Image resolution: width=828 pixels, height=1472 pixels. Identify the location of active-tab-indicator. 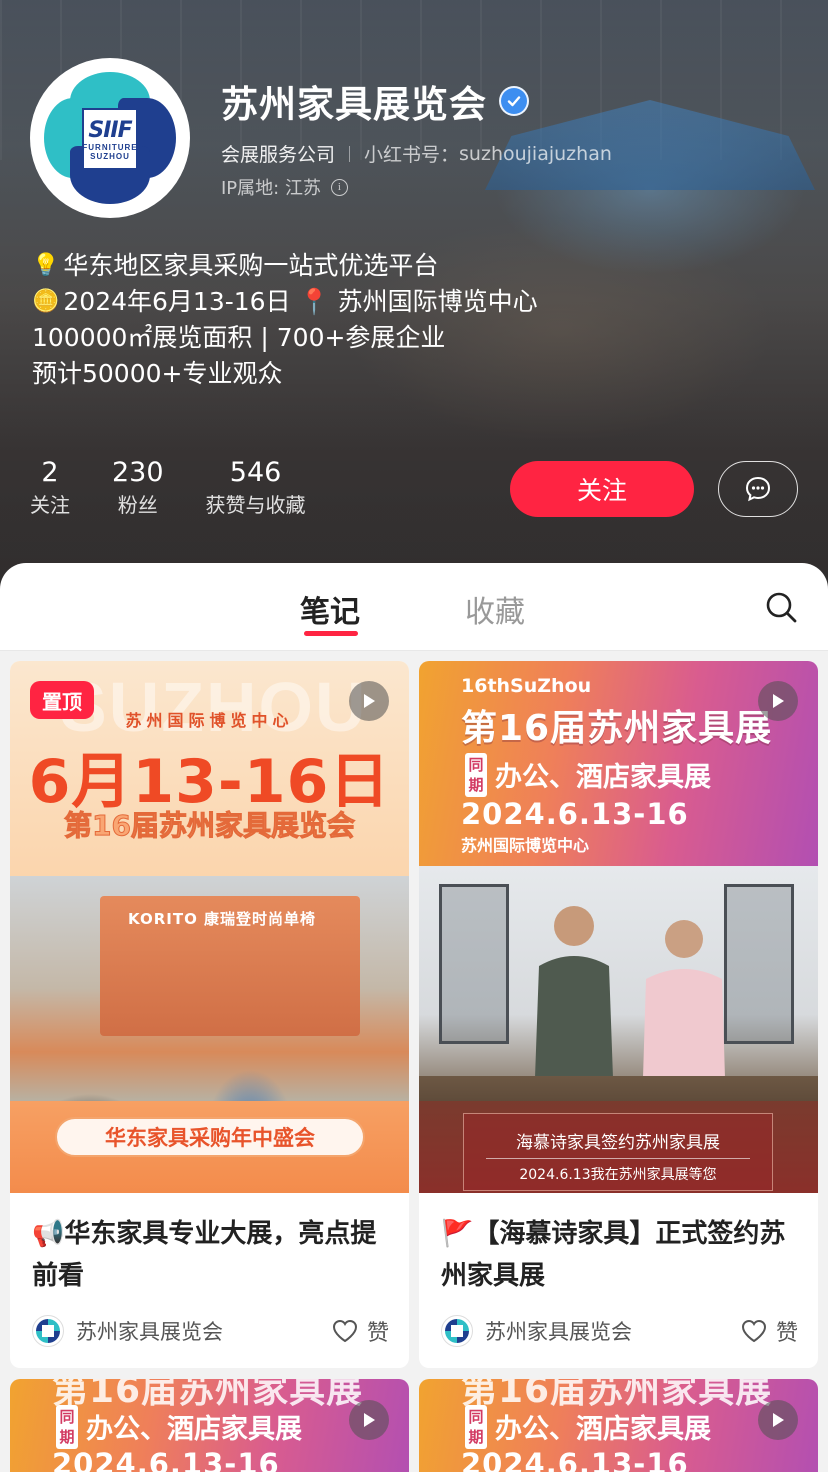
(331, 633).